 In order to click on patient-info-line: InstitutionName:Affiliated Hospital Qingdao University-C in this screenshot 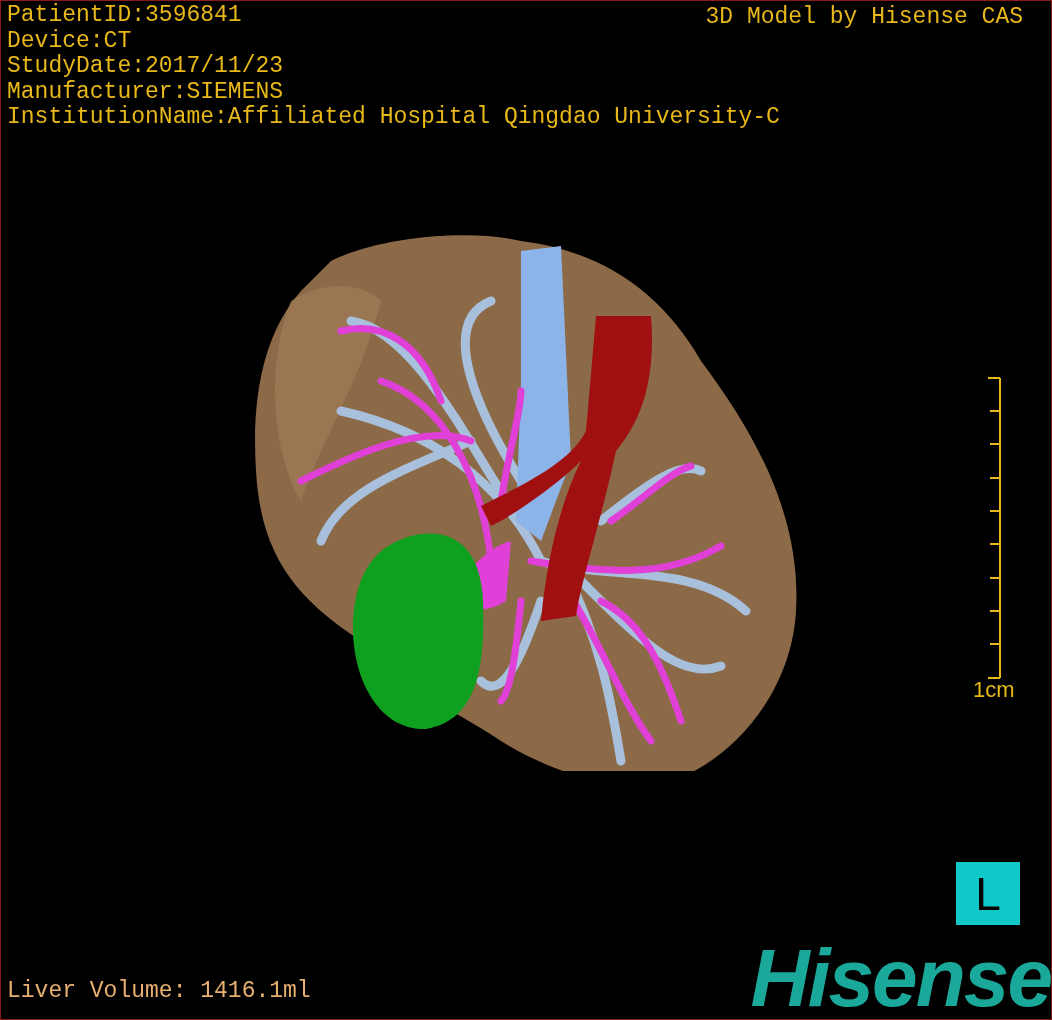, I will do `click(393, 118)`.